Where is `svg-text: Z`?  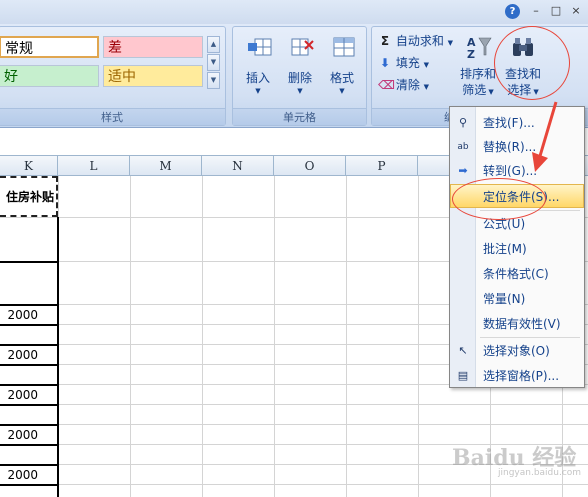 svg-text: Z is located at coordinates (471, 53).